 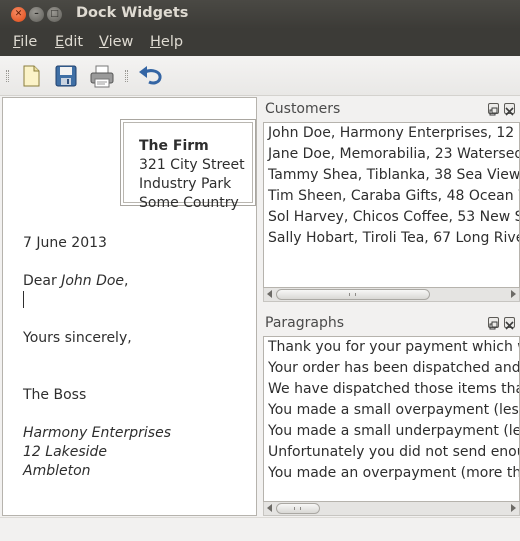 I want to click on new-letter-button, so click(x=31, y=76).